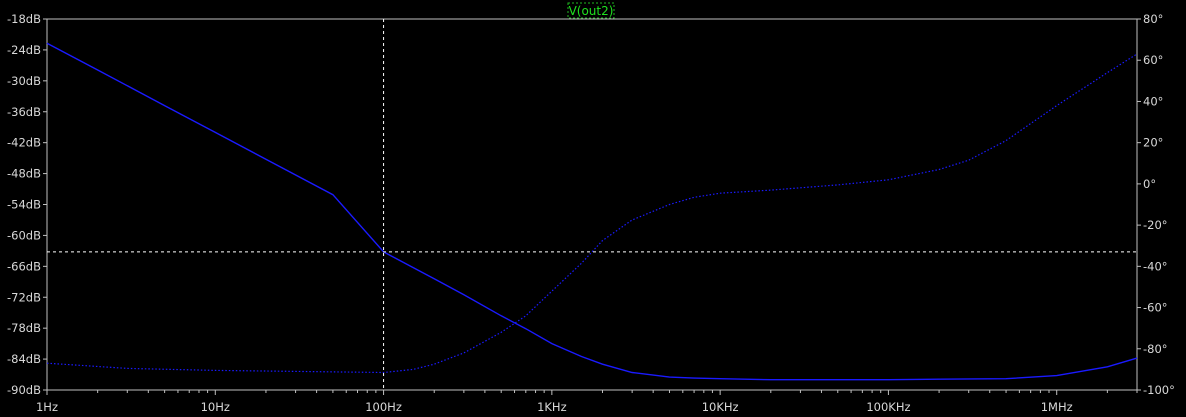 Image resolution: width=1186 pixels, height=417 pixels. I want to click on y-tick-label: -54dB, so click(24, 205).